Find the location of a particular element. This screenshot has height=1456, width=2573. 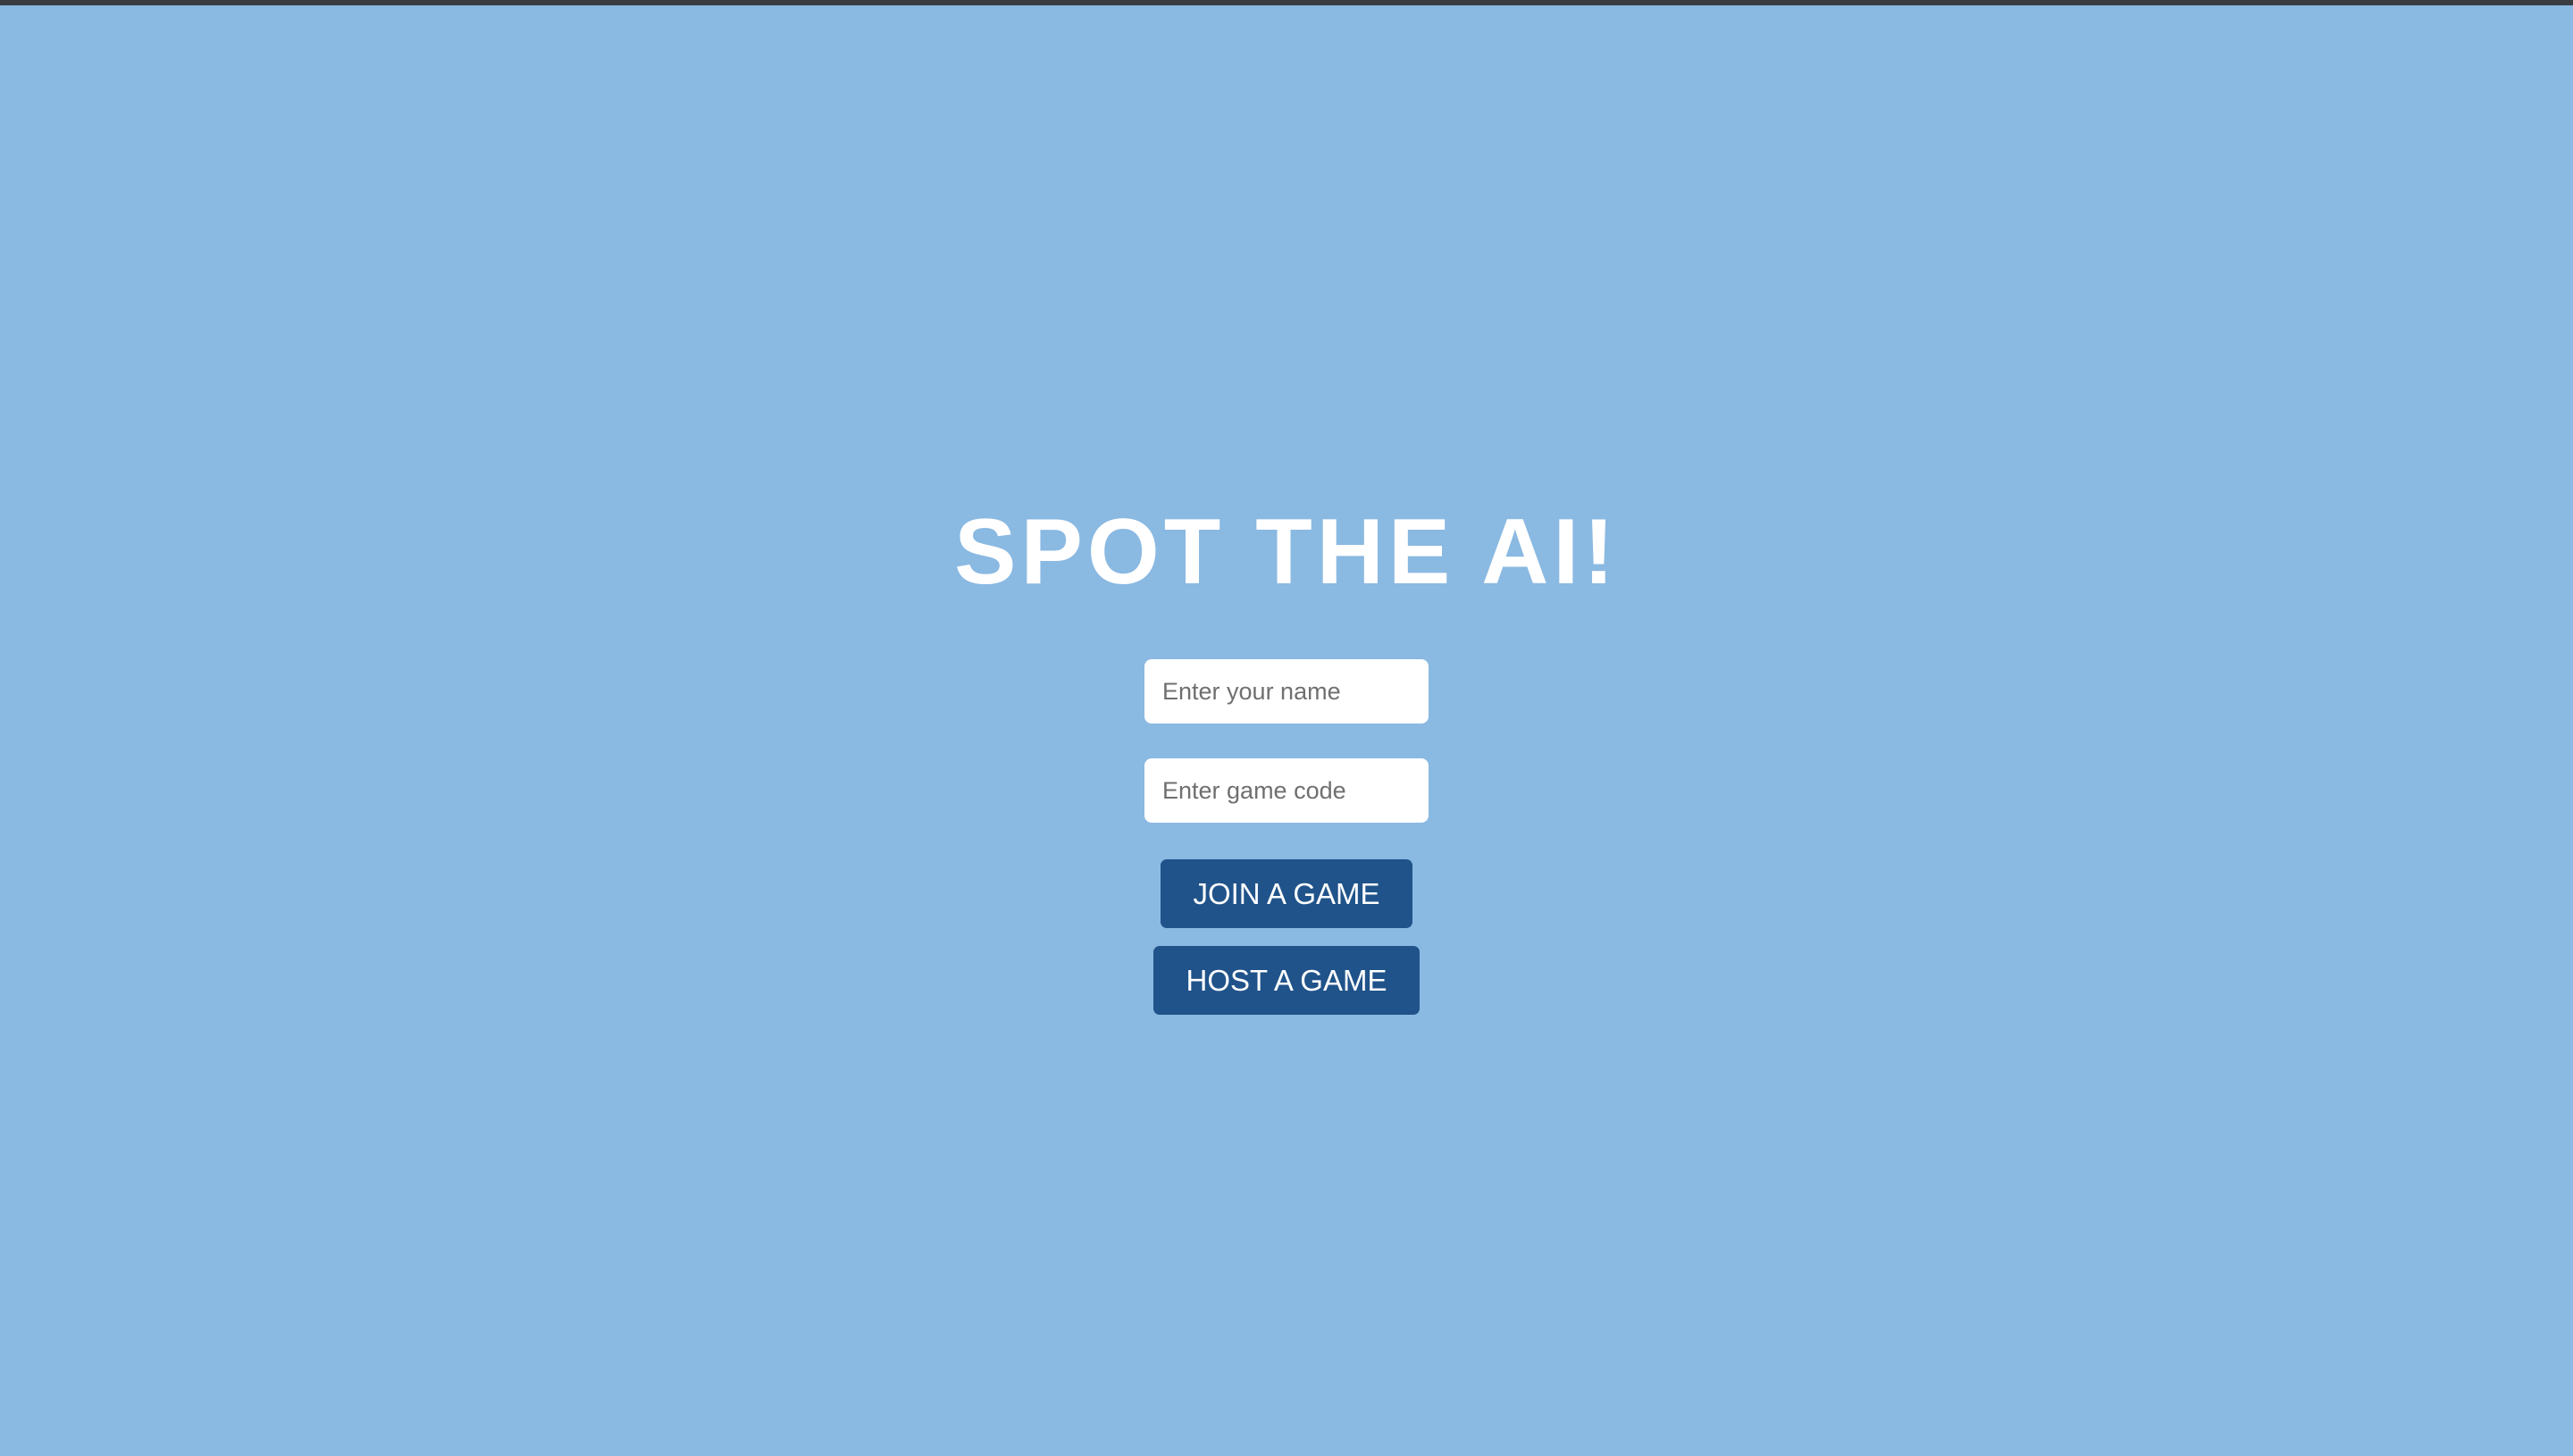

join-game-button: JOIN A GAME is located at coordinates (1286, 893).